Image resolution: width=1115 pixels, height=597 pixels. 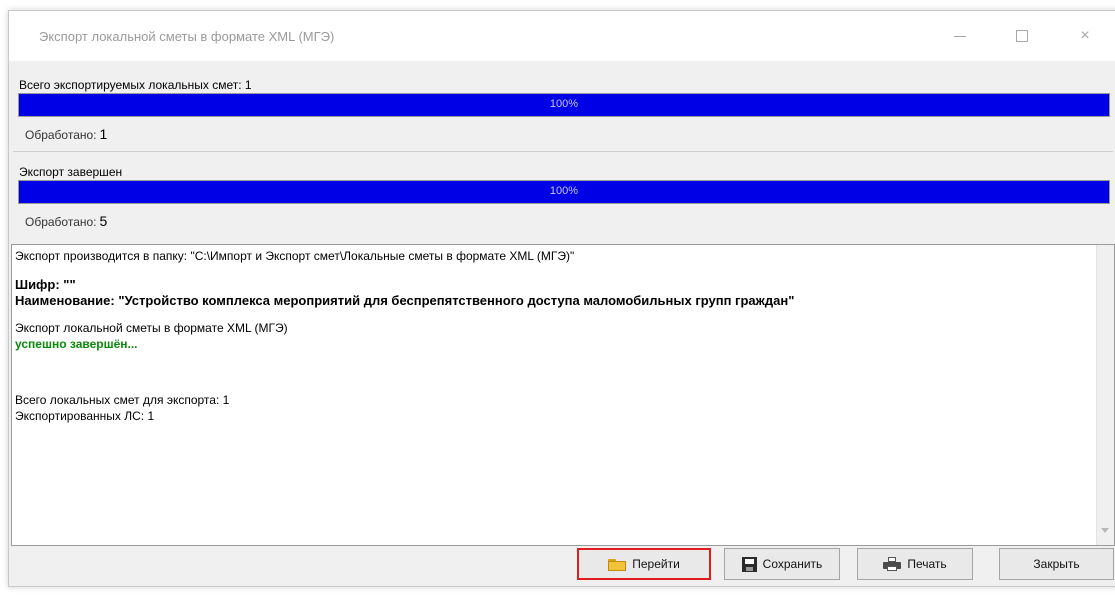 I want to click on print-button-label: Печать, so click(x=927, y=564).